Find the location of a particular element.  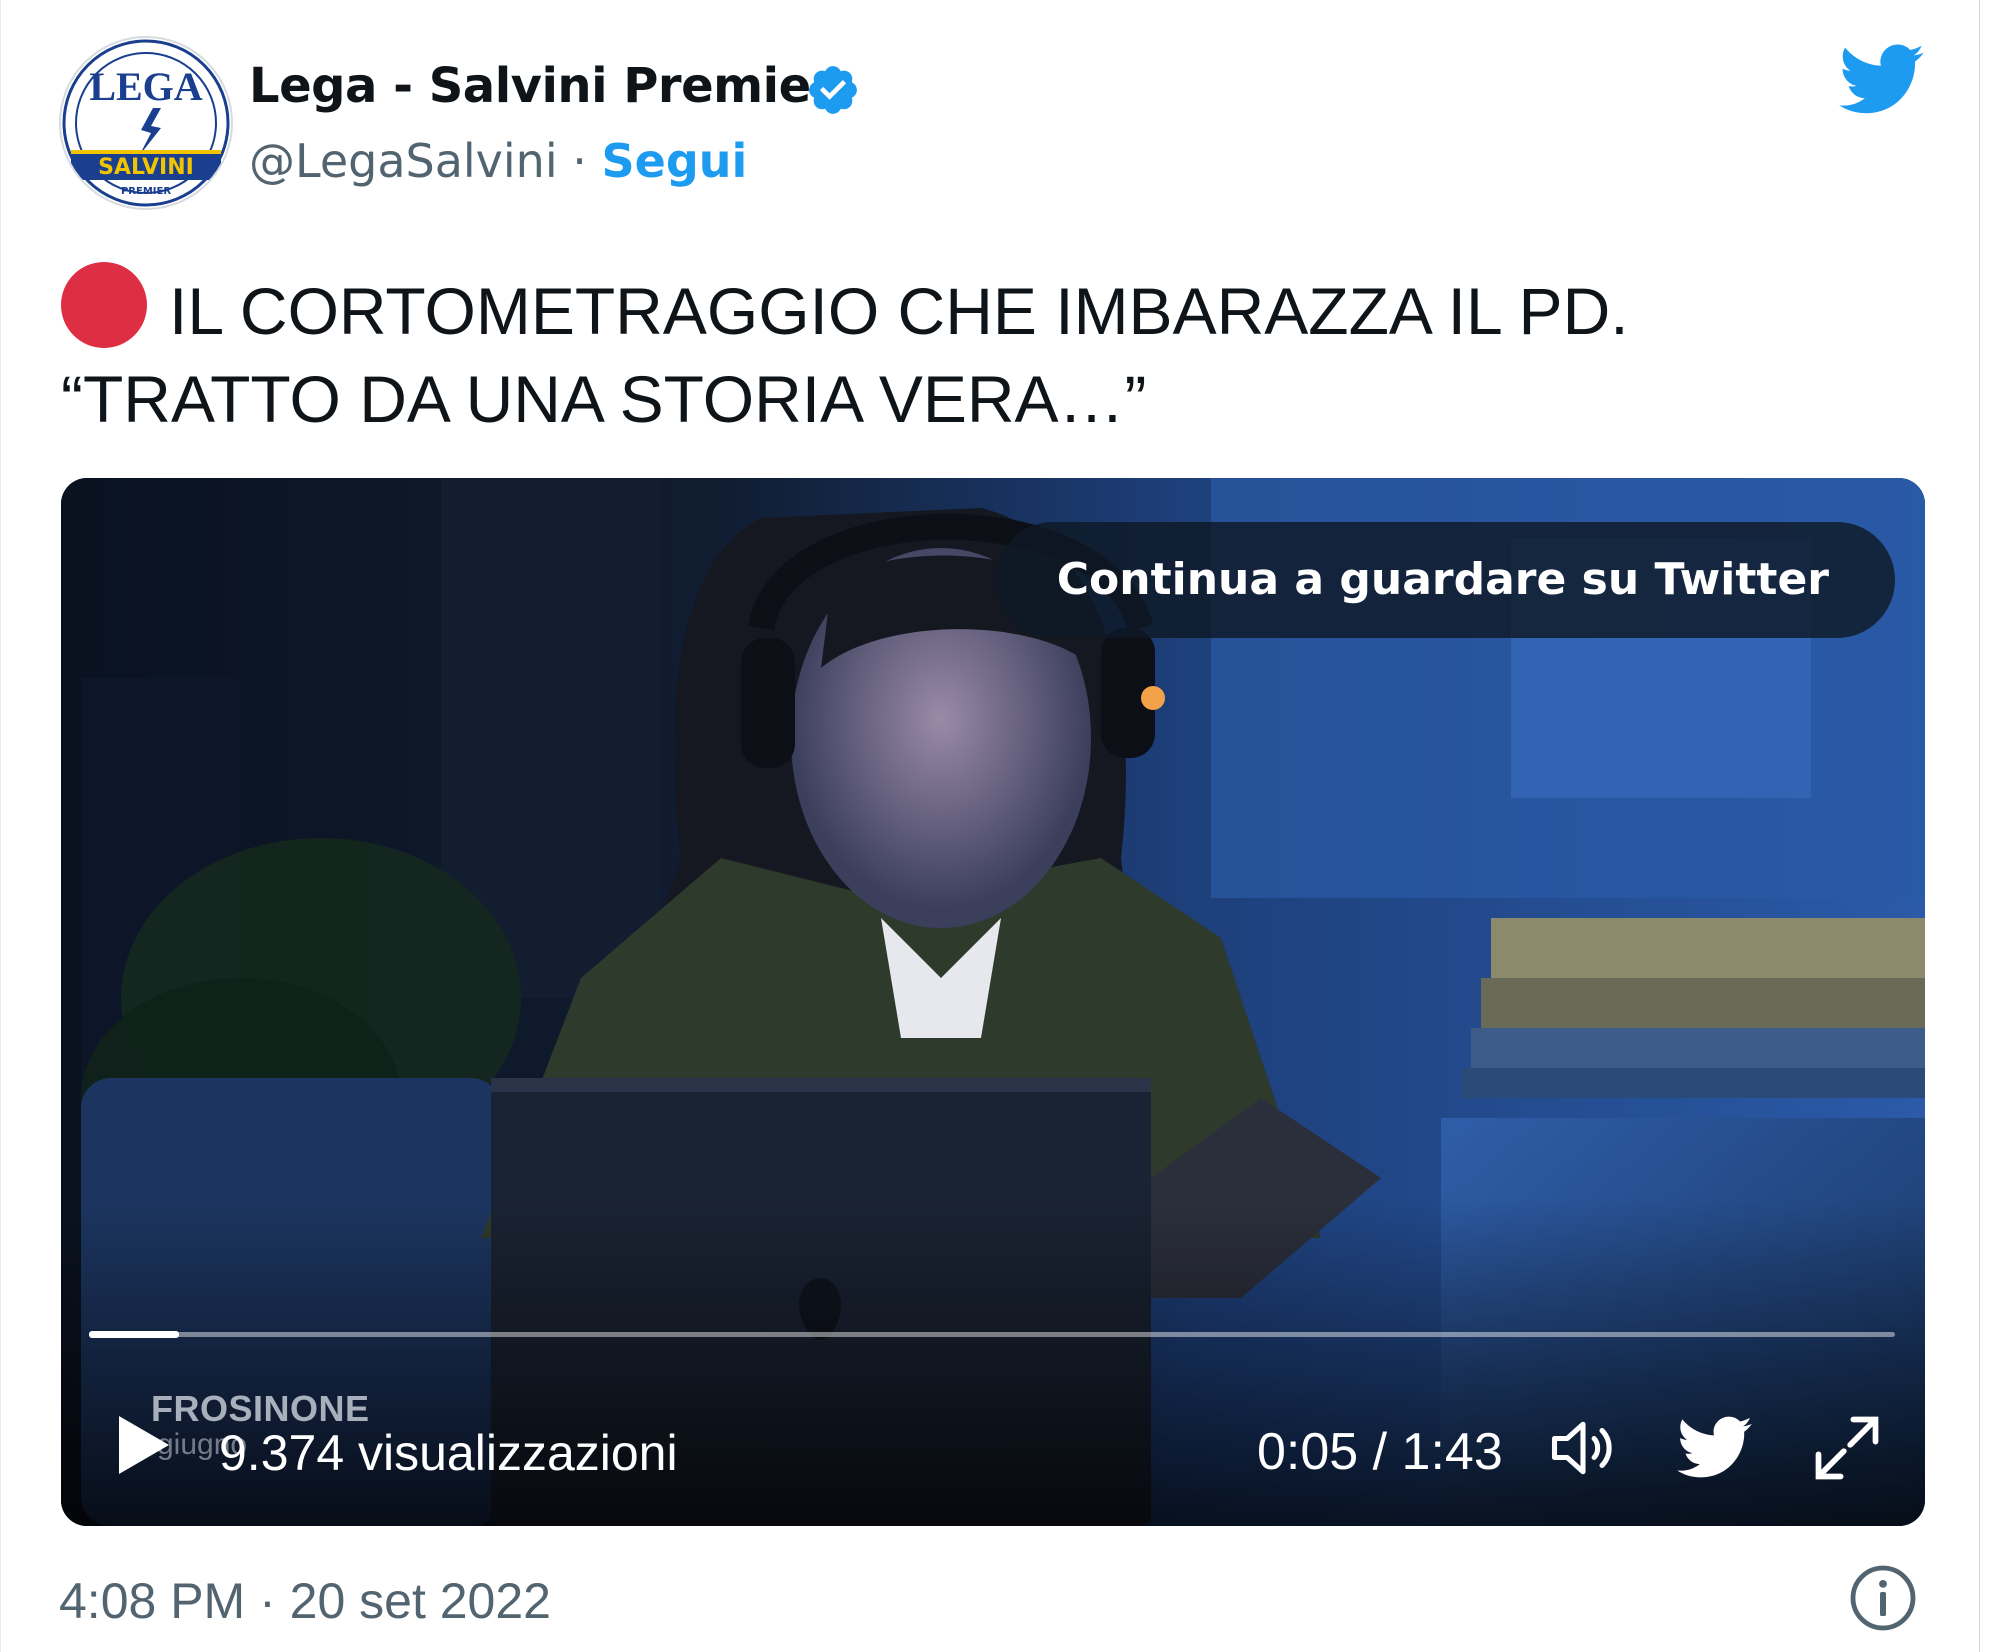

volume-icon is located at coordinates (1583, 1448).